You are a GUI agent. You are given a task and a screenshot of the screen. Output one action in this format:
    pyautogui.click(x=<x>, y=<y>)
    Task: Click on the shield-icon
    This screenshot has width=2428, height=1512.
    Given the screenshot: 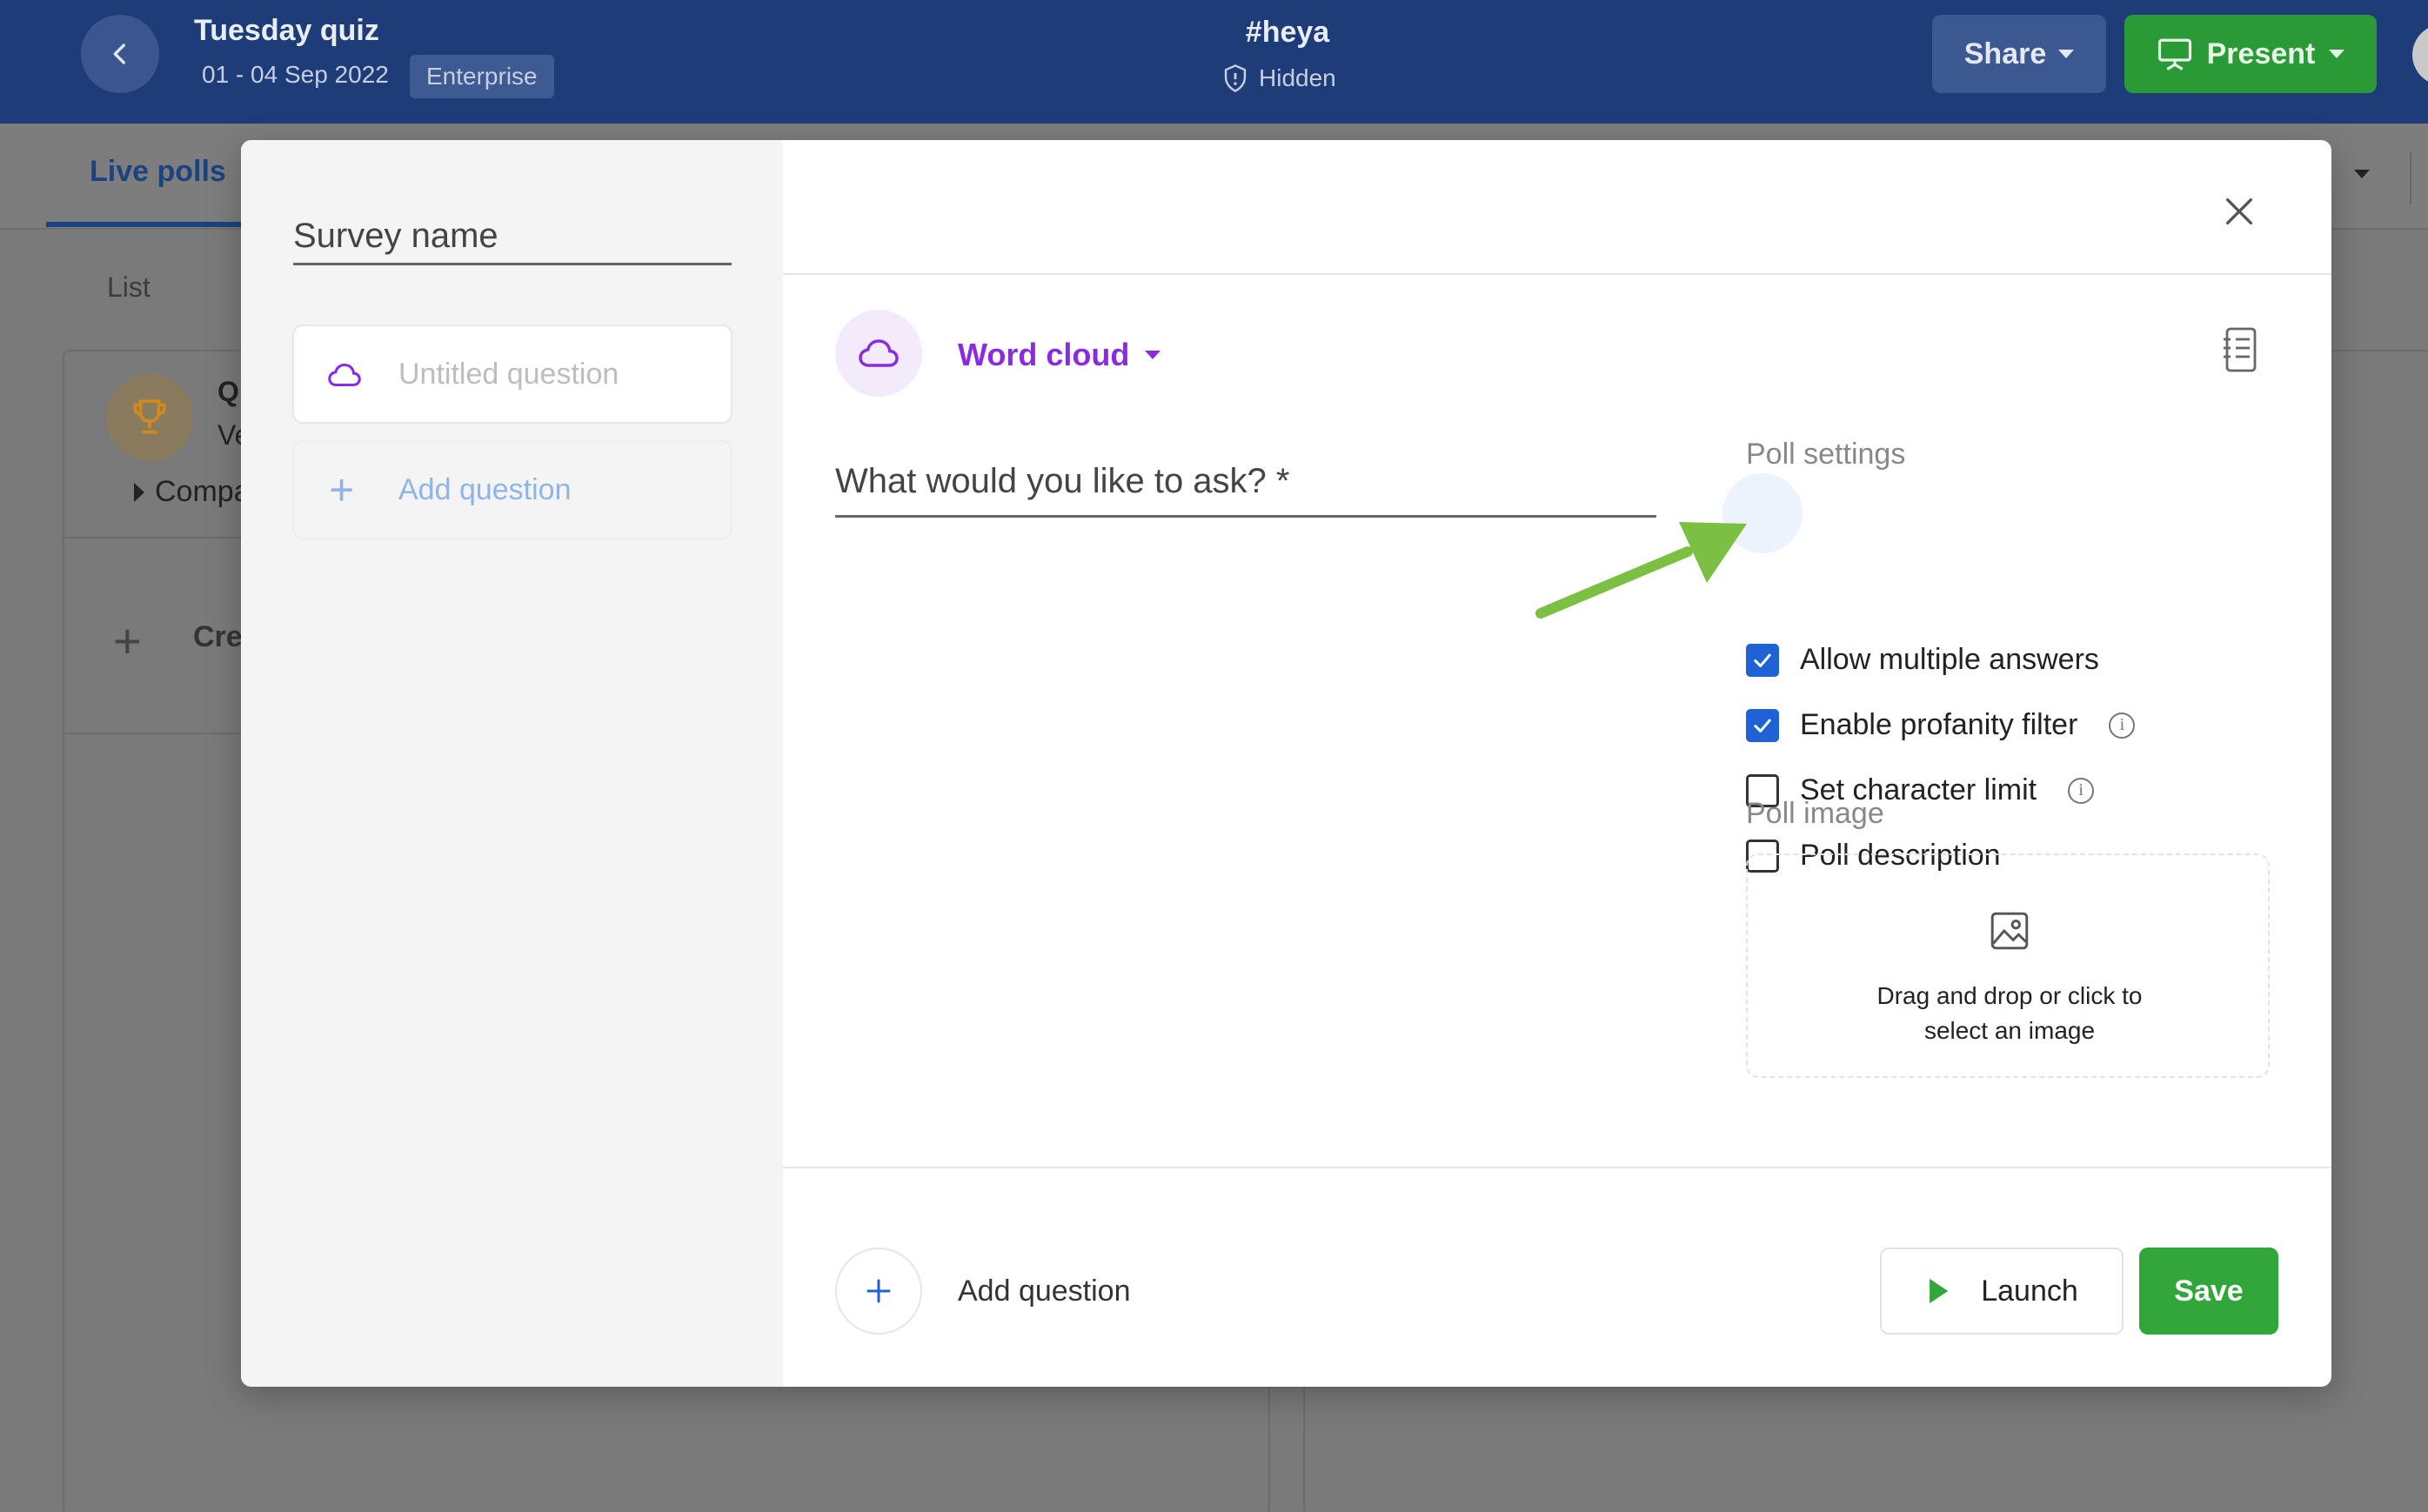 What is the action you would take?
    pyautogui.click(x=1235, y=78)
    